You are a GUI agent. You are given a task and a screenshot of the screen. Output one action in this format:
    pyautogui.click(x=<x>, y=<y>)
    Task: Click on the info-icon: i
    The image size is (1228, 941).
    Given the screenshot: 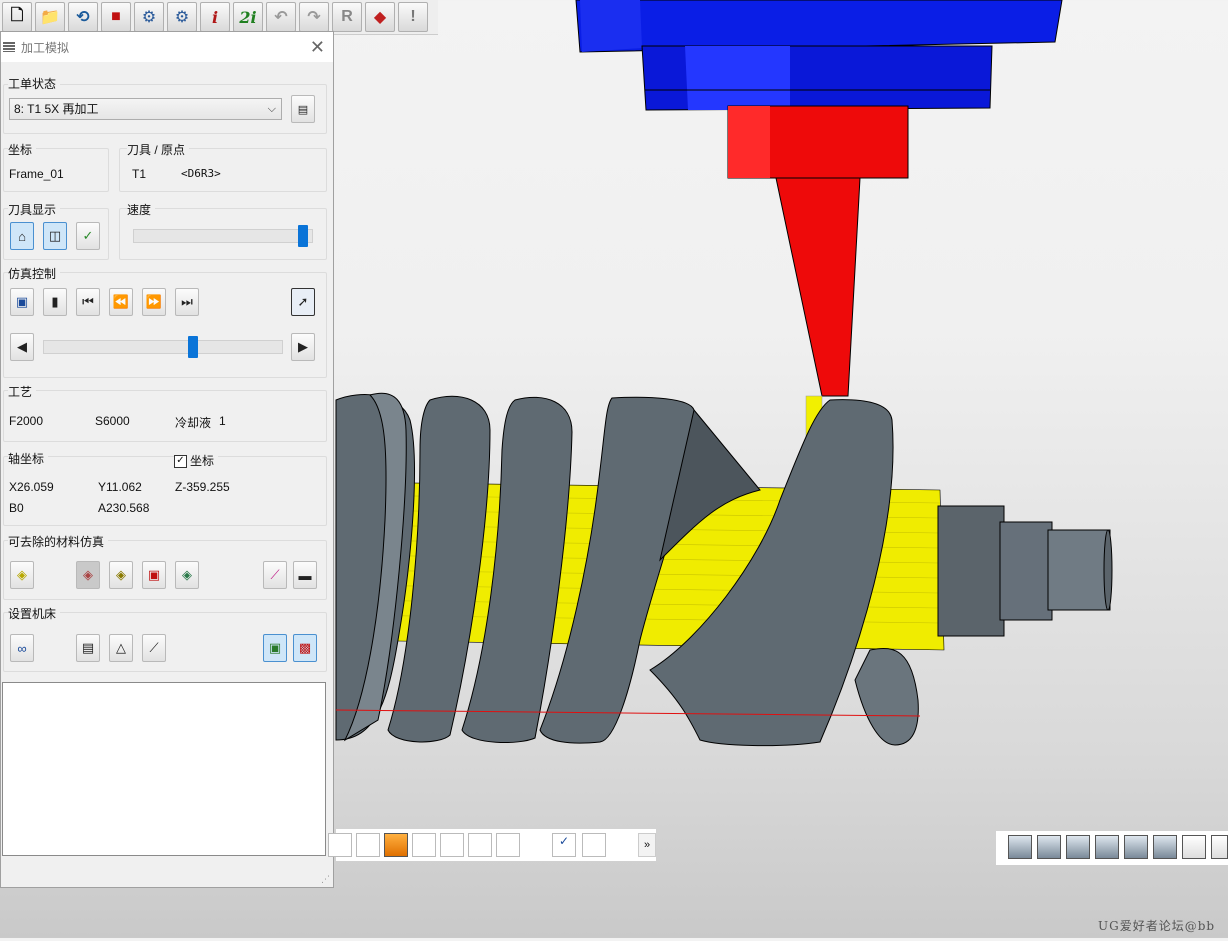 What is the action you would take?
    pyautogui.click(x=215, y=17)
    